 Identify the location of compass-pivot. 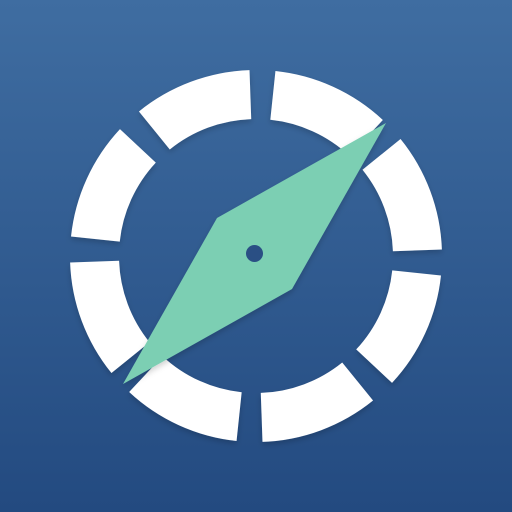
(254, 253).